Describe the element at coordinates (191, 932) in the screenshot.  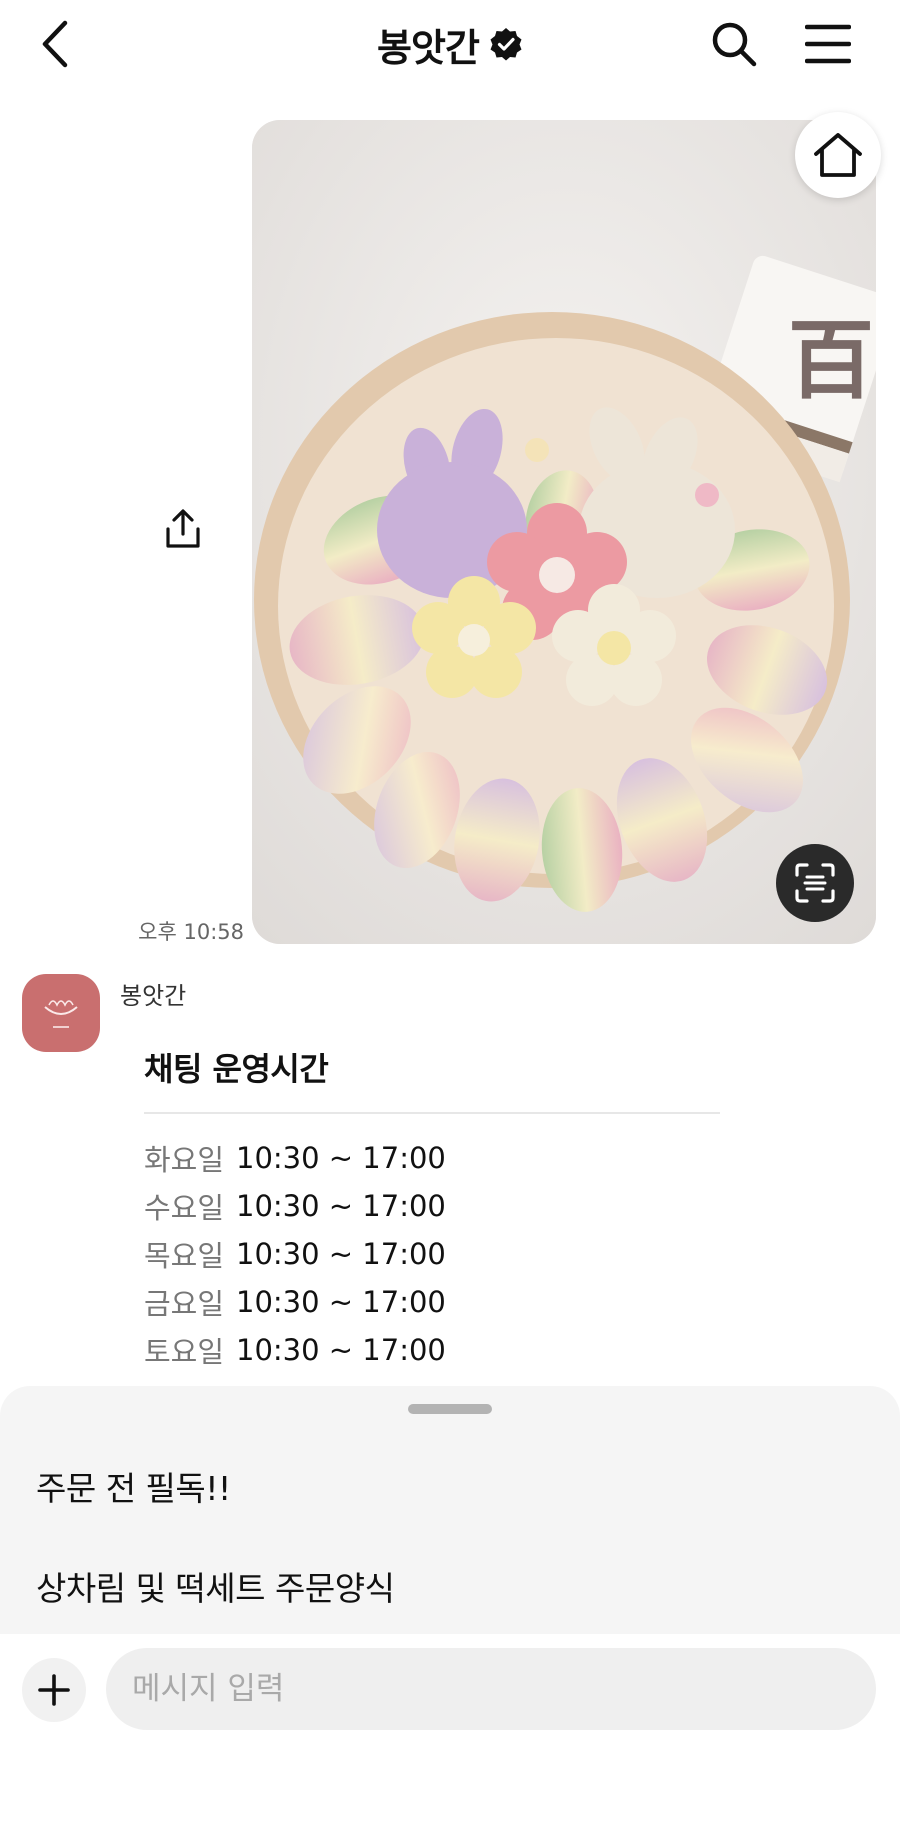
I see `message-timestamp: 오후 10:58` at that location.